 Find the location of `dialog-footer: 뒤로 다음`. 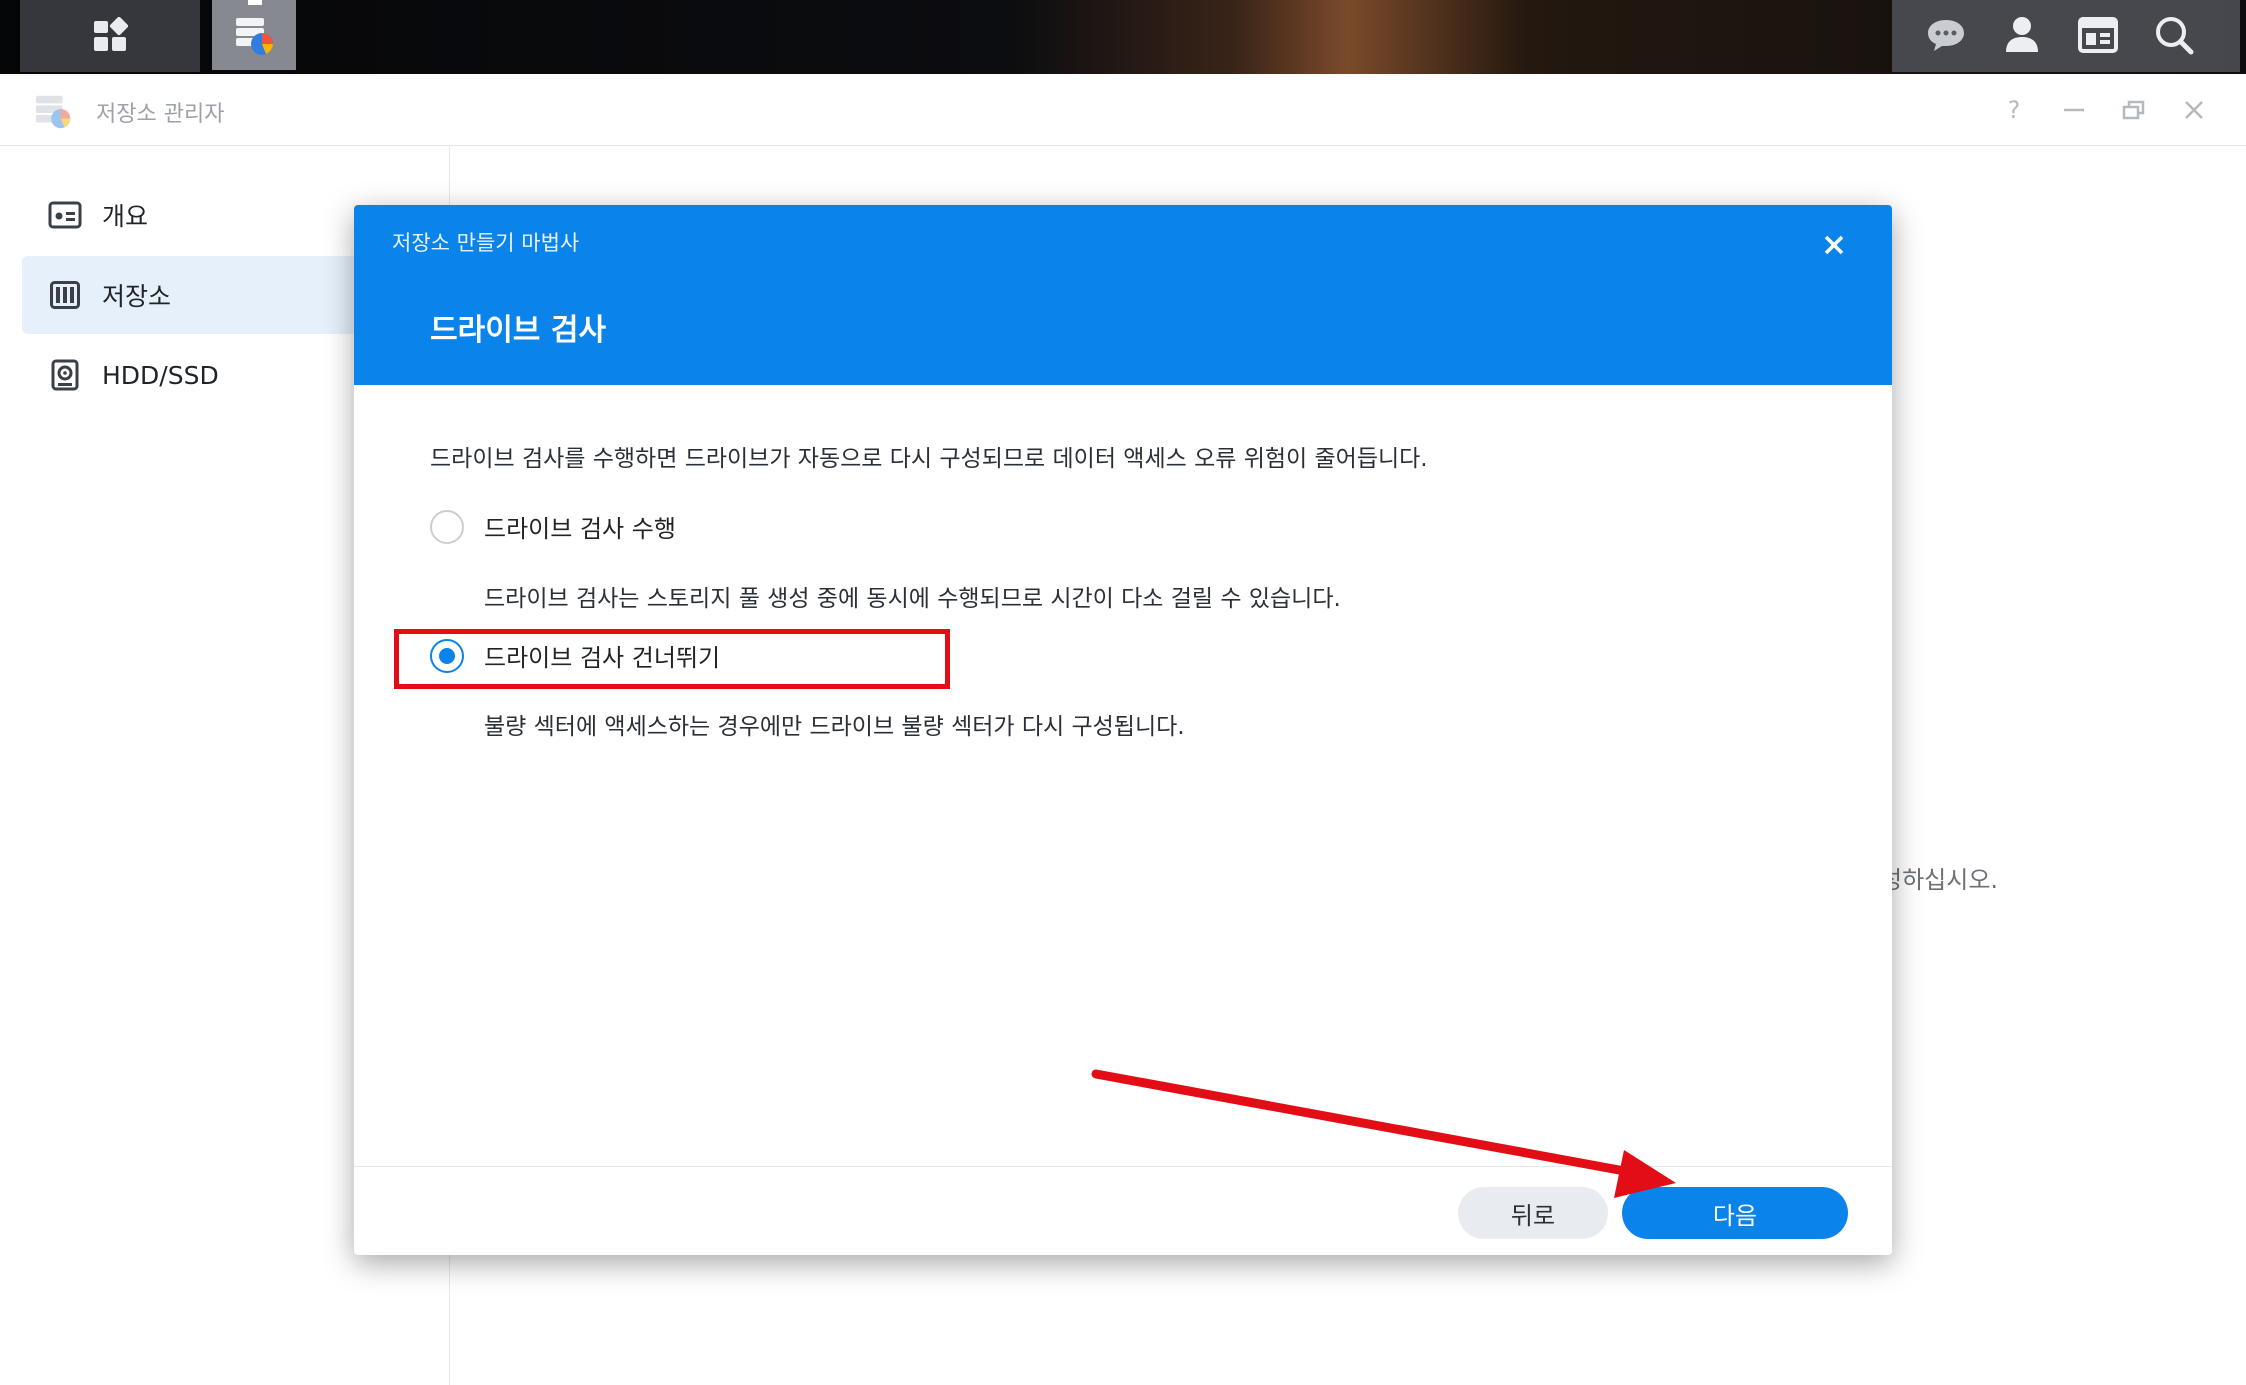

dialog-footer: 뒤로 다음 is located at coordinates (1123, 1210).